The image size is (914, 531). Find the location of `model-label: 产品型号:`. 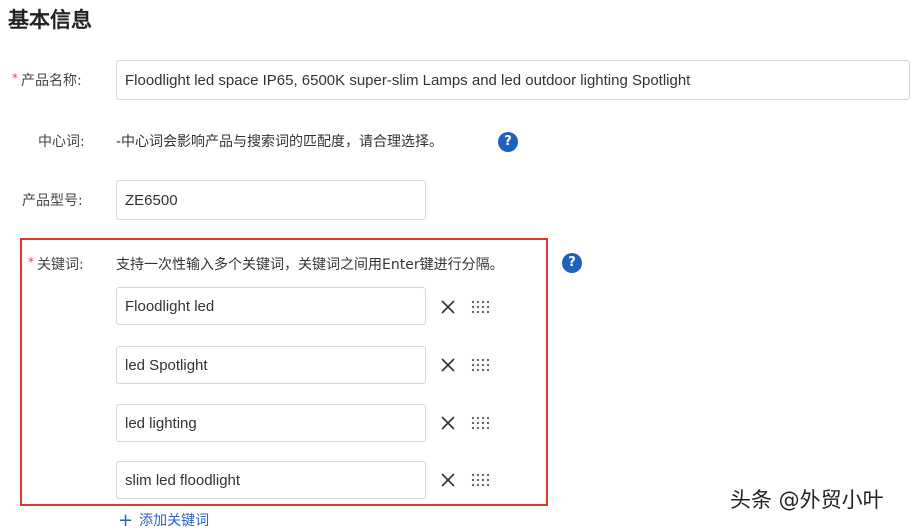

model-label: 产品型号: is located at coordinates (52, 201).